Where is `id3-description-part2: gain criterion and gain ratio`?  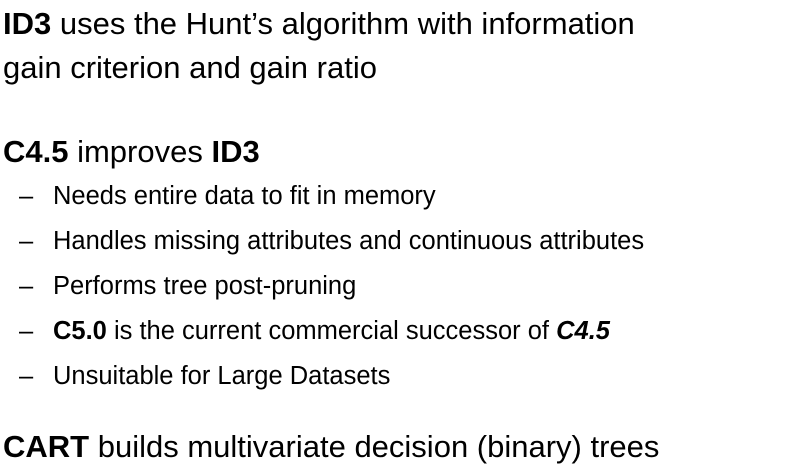
id3-description-part2: gain criterion and gain ratio is located at coordinates (190, 67).